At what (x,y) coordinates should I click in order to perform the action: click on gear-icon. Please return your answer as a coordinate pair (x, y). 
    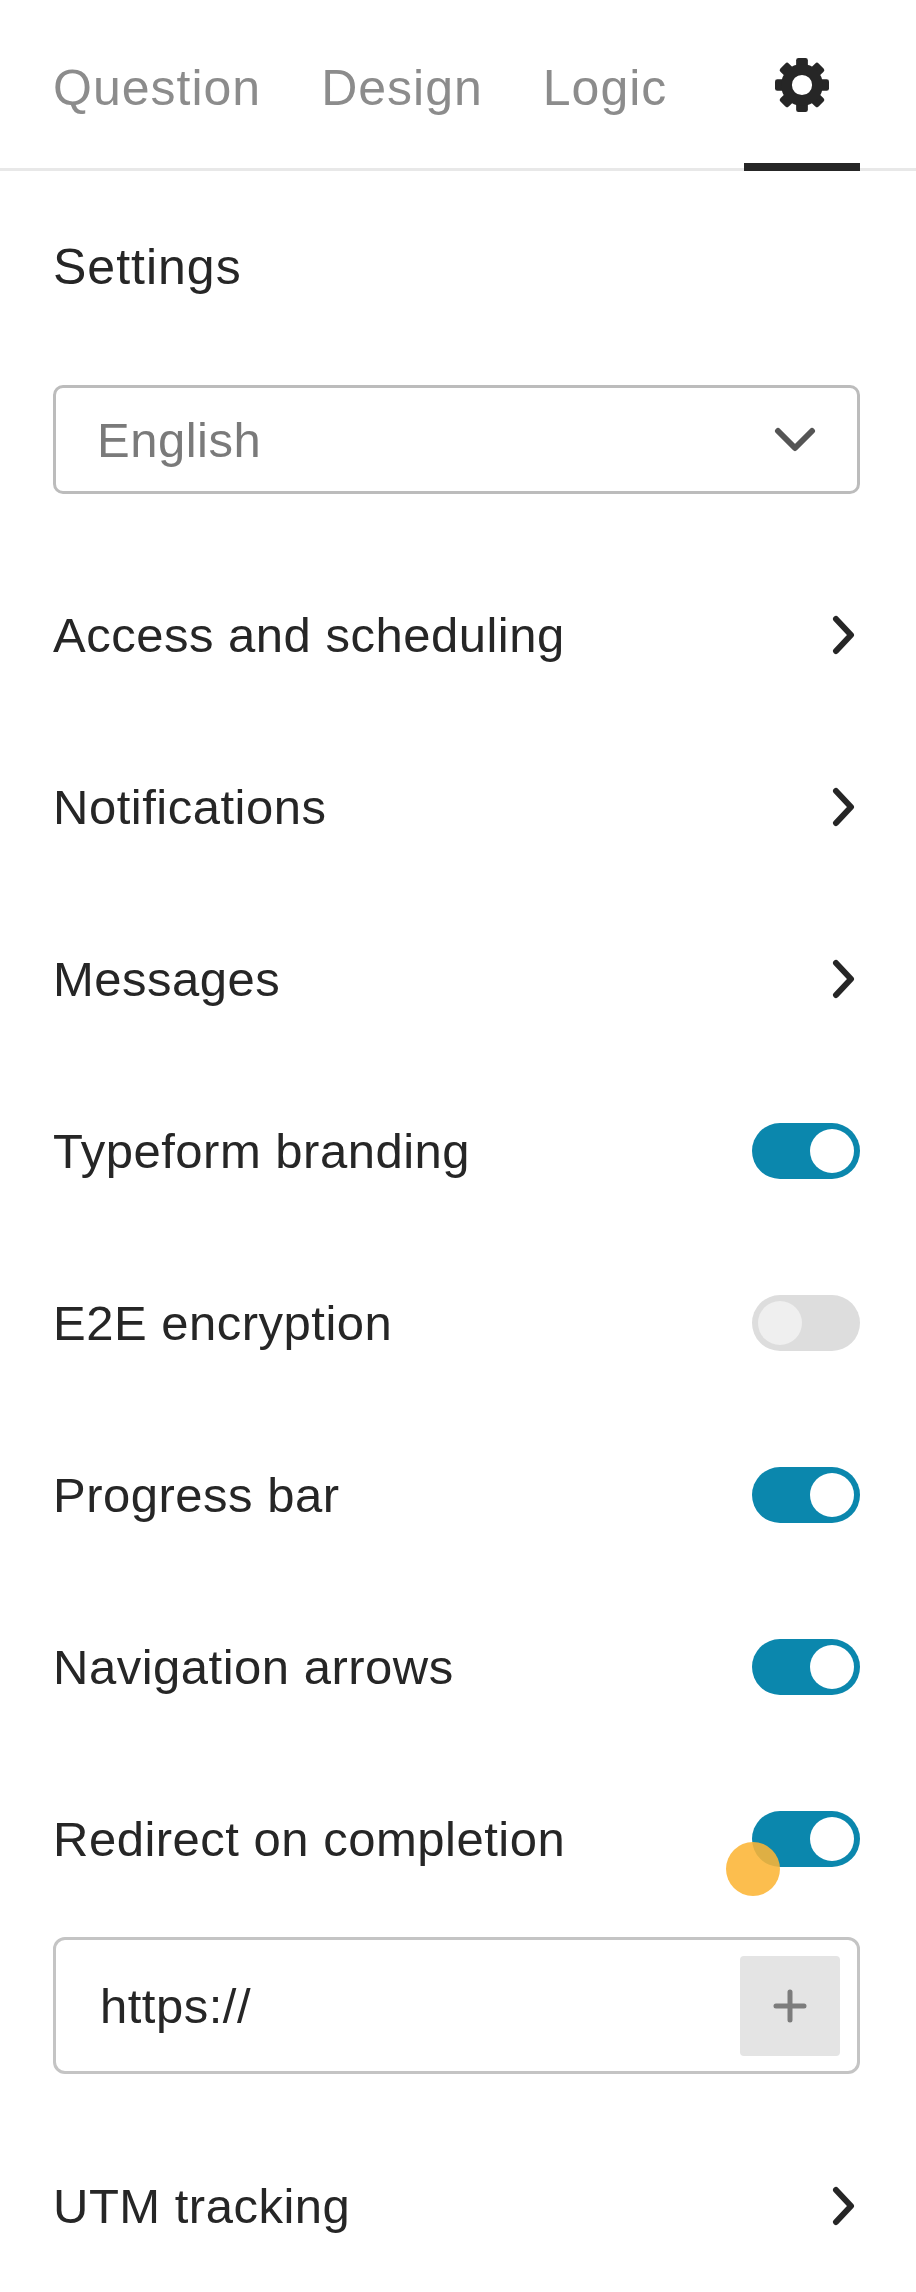
    Looking at the image, I should click on (802, 85).